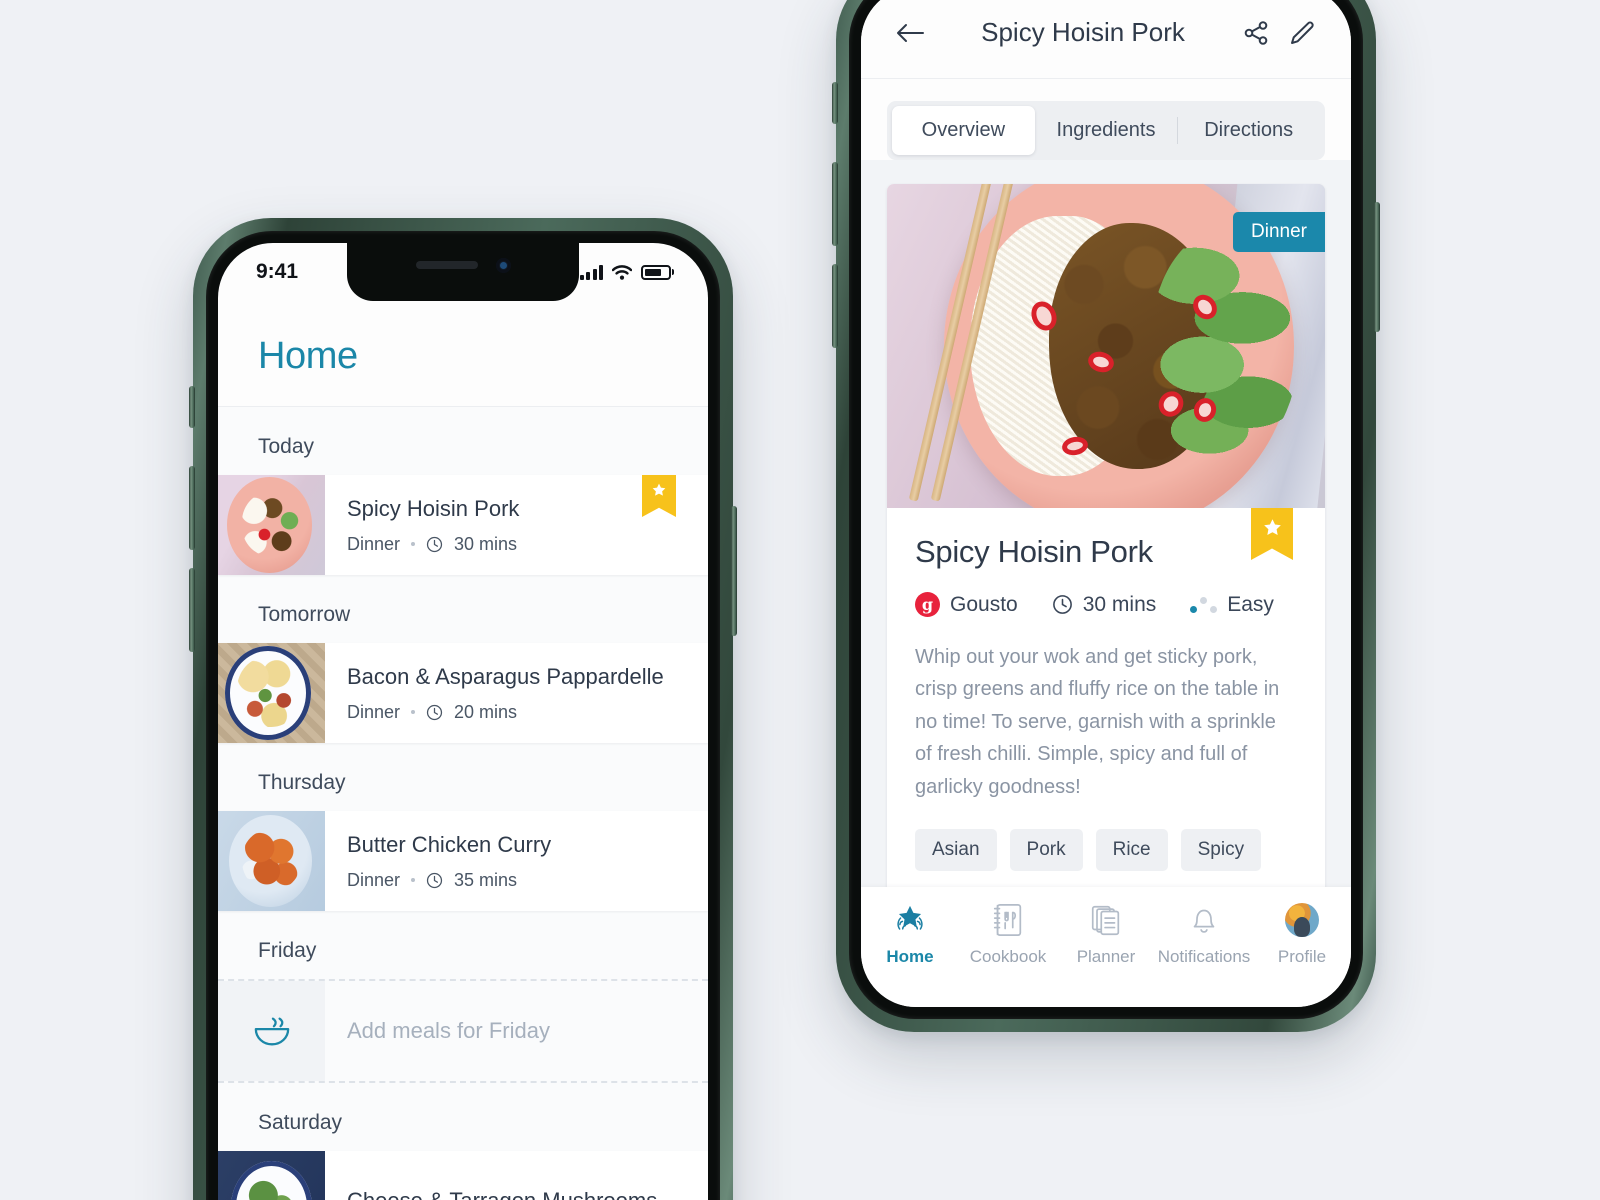 The width and height of the screenshot is (1600, 1200). Describe the element at coordinates (277, 271) in the screenshot. I see `status-time: 9:41` at that location.